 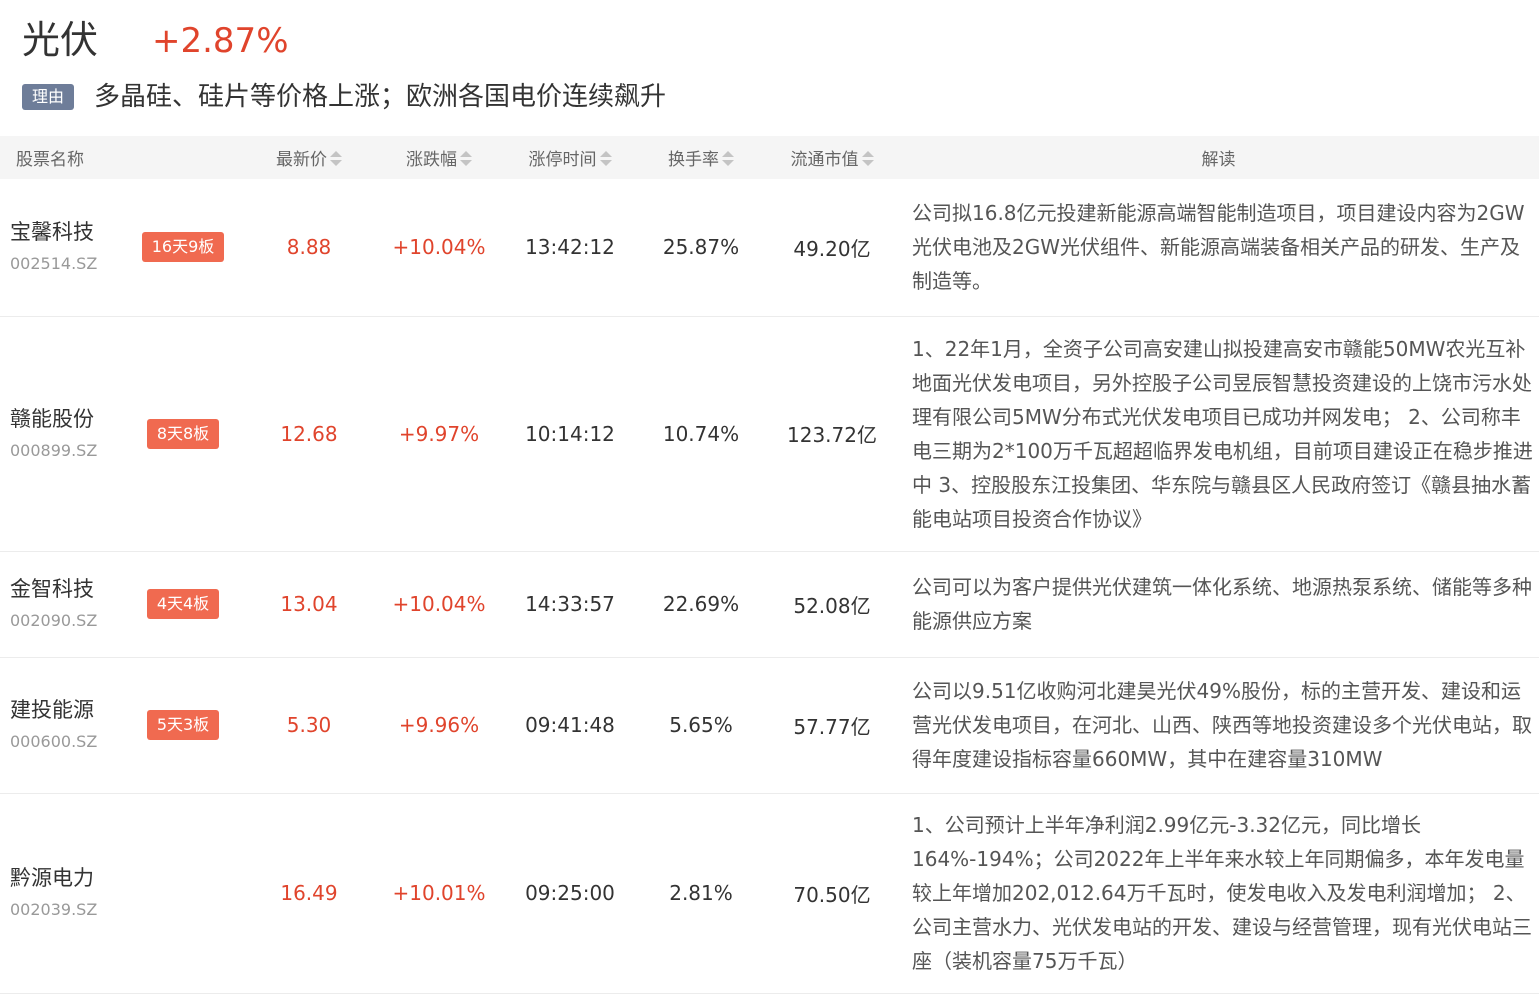 I want to click on col-header-limit-time: 涨停时间, so click(x=570, y=157).